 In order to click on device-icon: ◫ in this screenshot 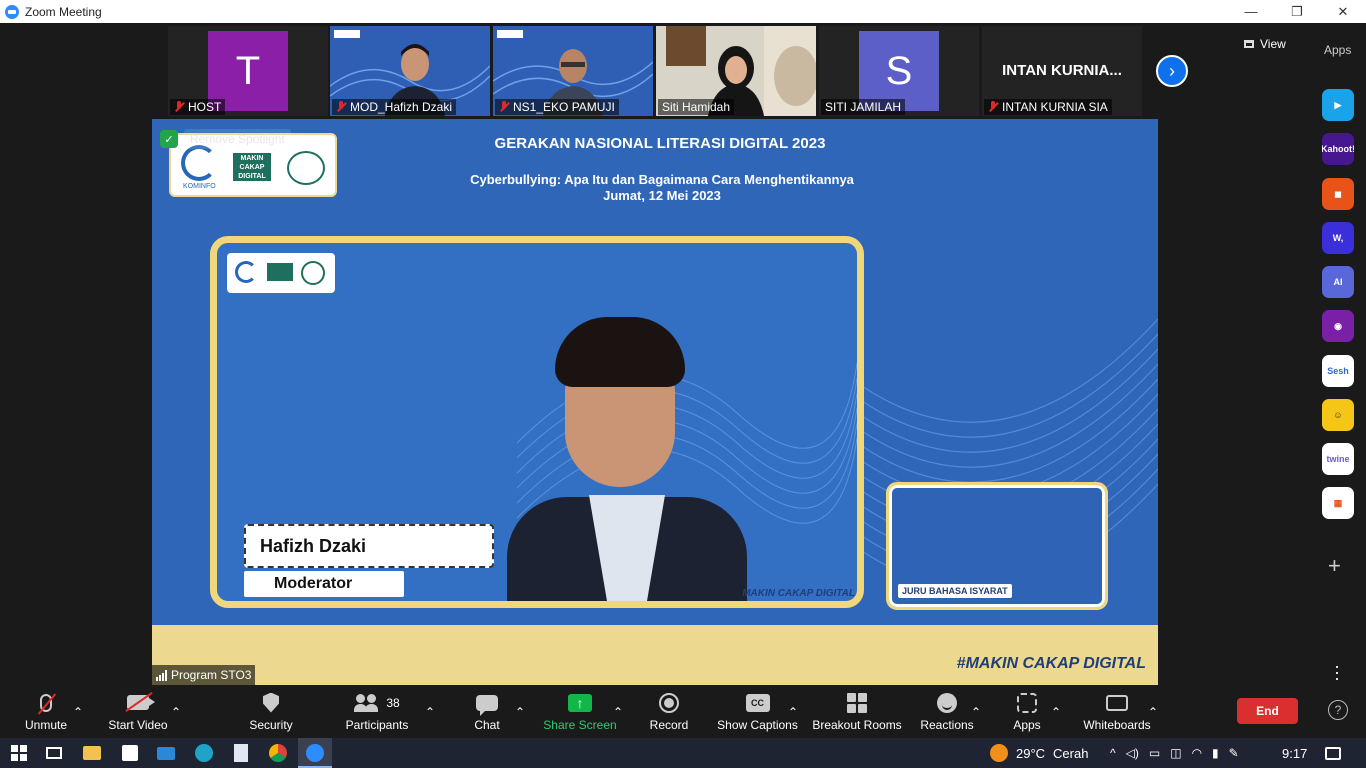, I will do `click(1175, 753)`.